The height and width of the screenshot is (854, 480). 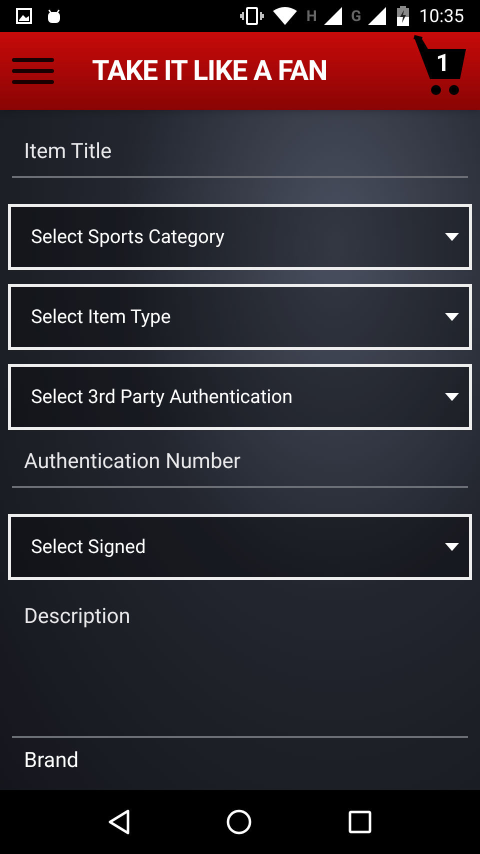 What do you see at coordinates (240, 467) in the screenshot?
I see `text-field: Authentication Number` at bounding box center [240, 467].